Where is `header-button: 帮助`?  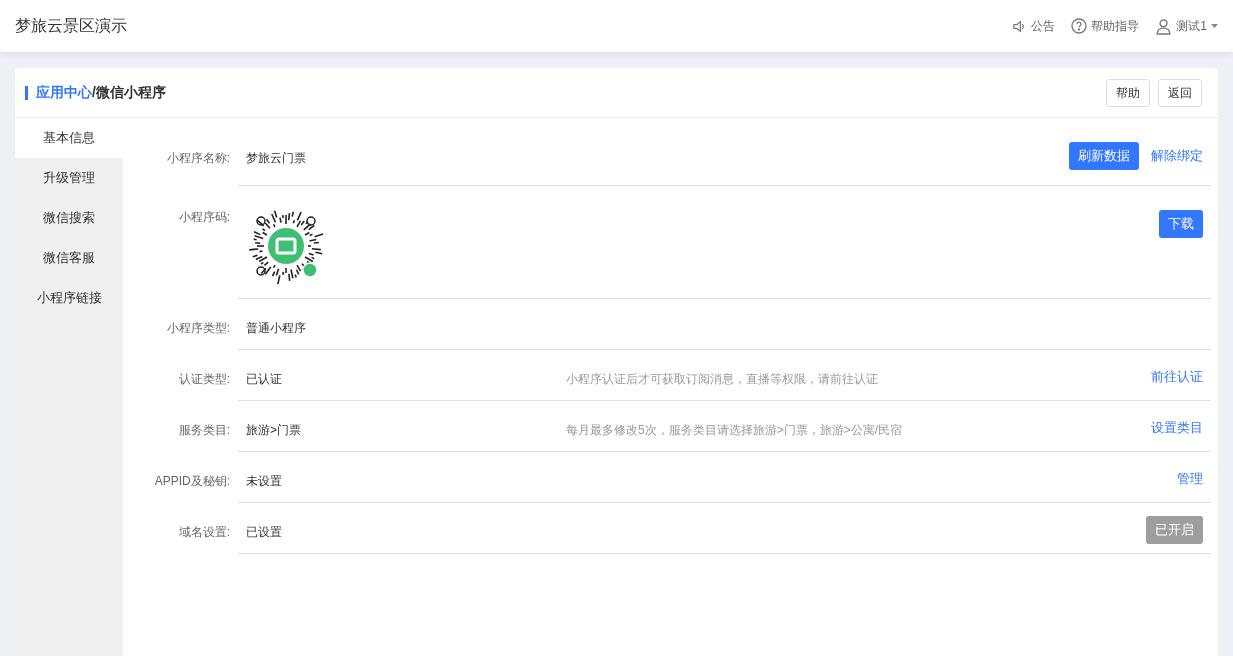 header-button: 帮助 is located at coordinates (1128, 92).